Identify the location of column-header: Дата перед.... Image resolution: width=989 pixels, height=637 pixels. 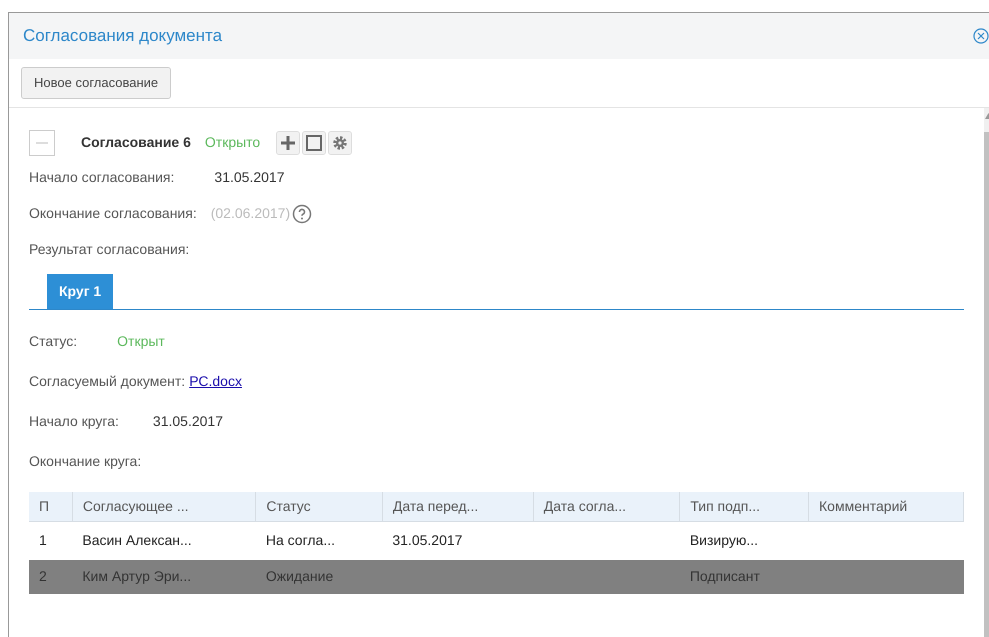
(458, 507).